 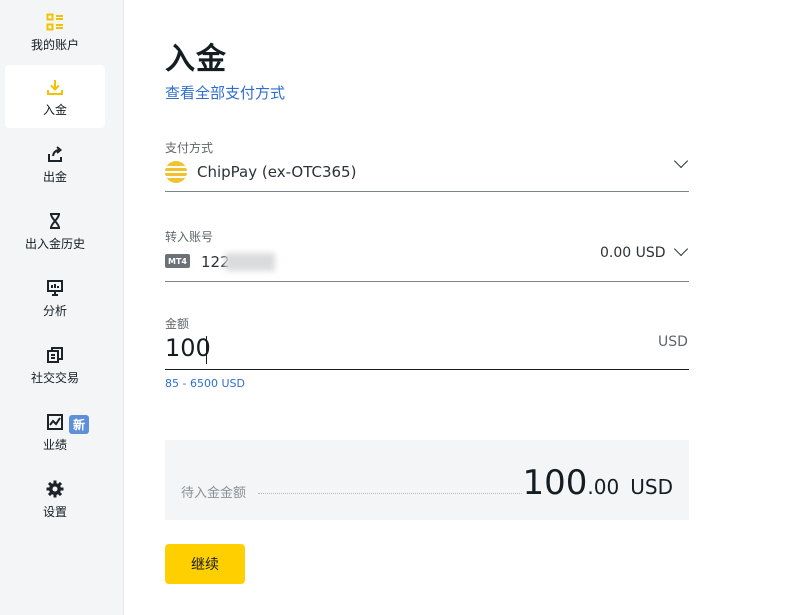 I want to click on amount-range-hint: 85 - 6500 USD, so click(x=205, y=383).